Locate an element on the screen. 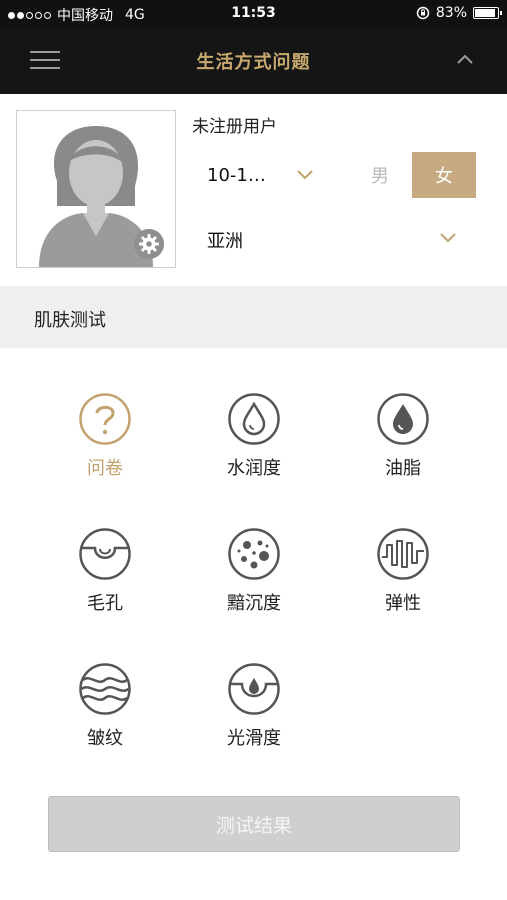 This screenshot has height=900, width=507. test-hydration: 水润度 is located at coordinates (254, 452).